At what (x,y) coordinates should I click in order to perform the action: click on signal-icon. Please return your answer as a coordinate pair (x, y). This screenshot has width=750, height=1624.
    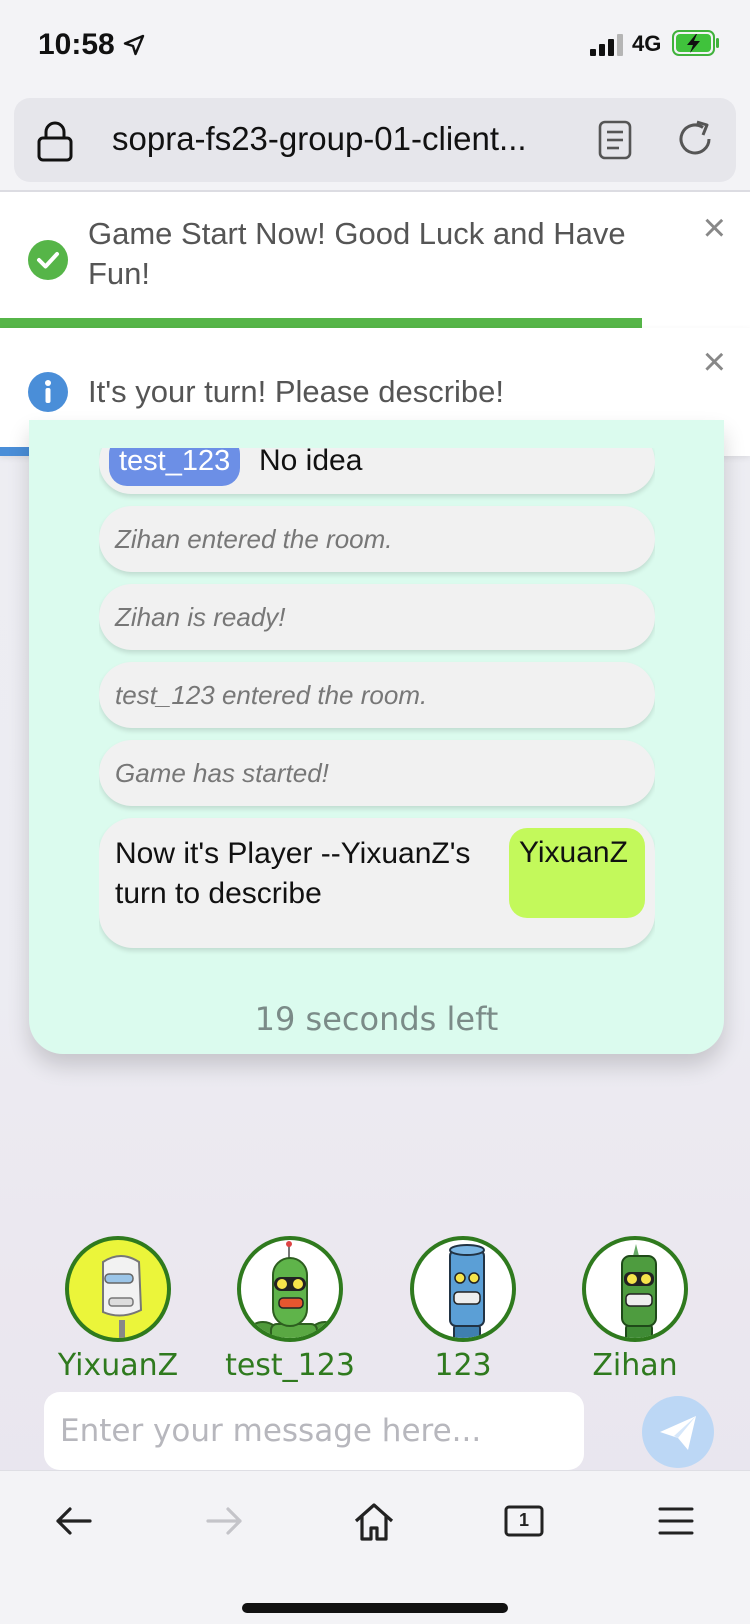
    Looking at the image, I should click on (606, 45).